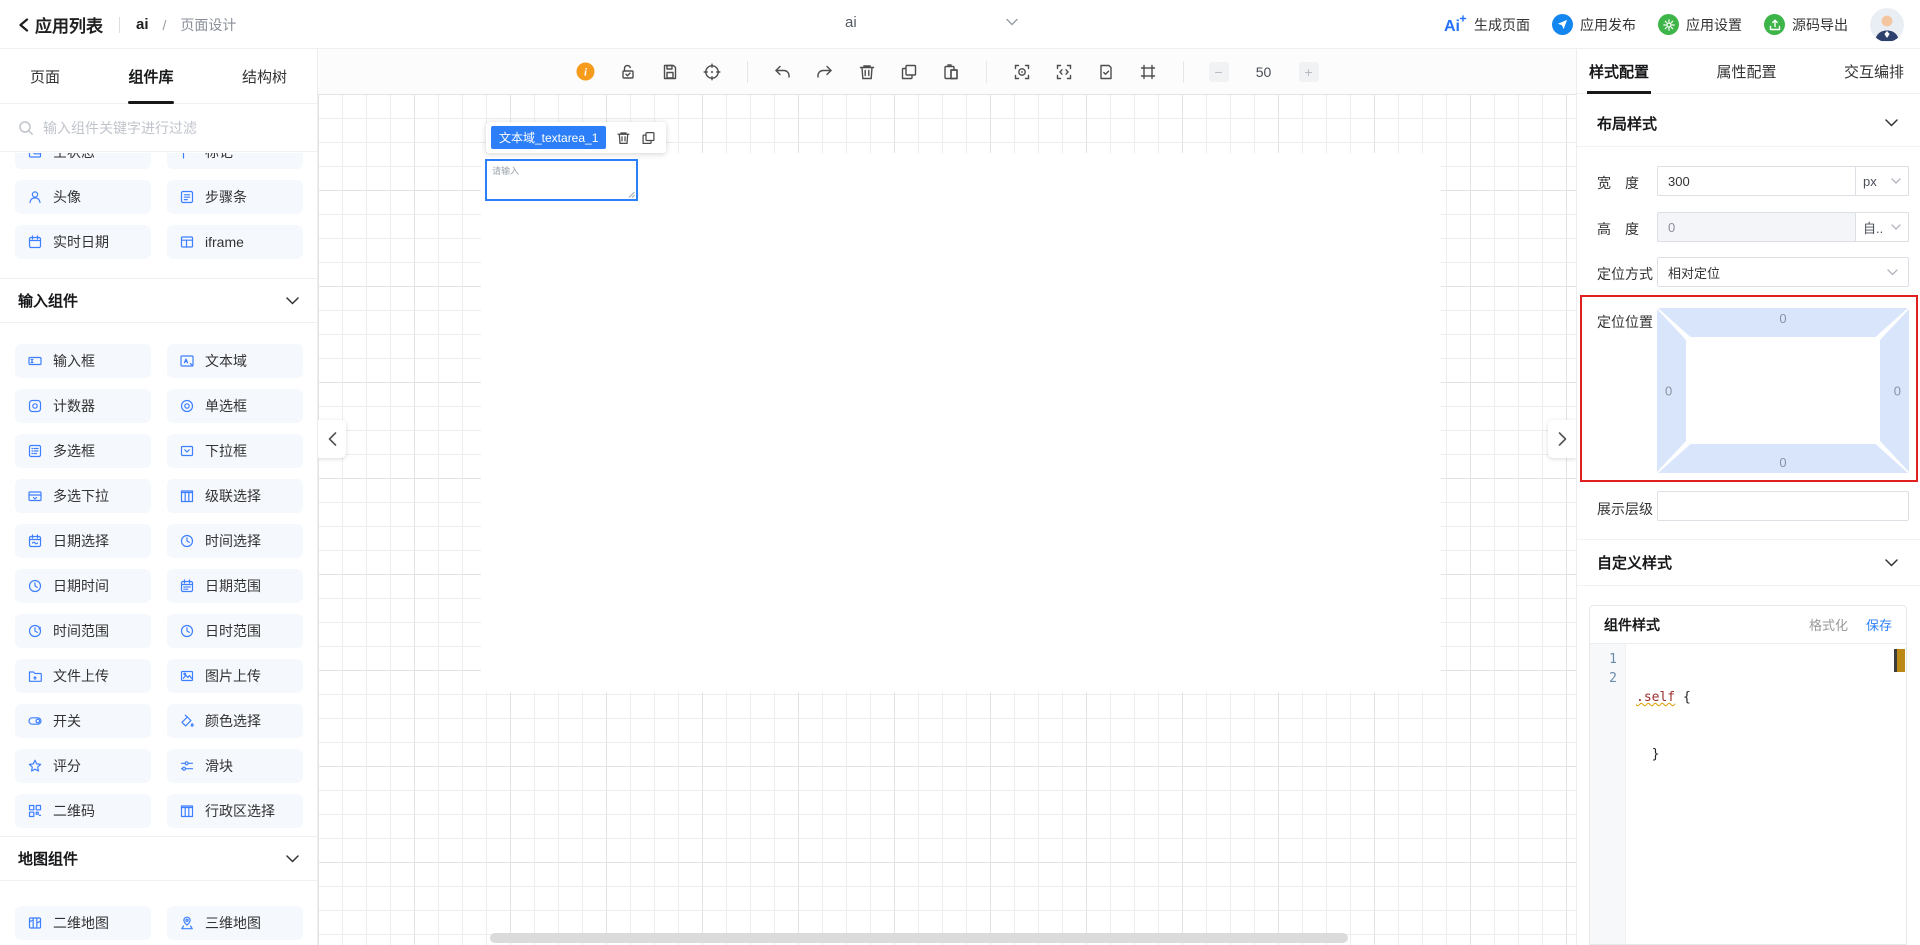 Image resolution: width=1920 pixels, height=945 pixels. I want to click on section-custom-style: 自定义样式, so click(1748, 562).